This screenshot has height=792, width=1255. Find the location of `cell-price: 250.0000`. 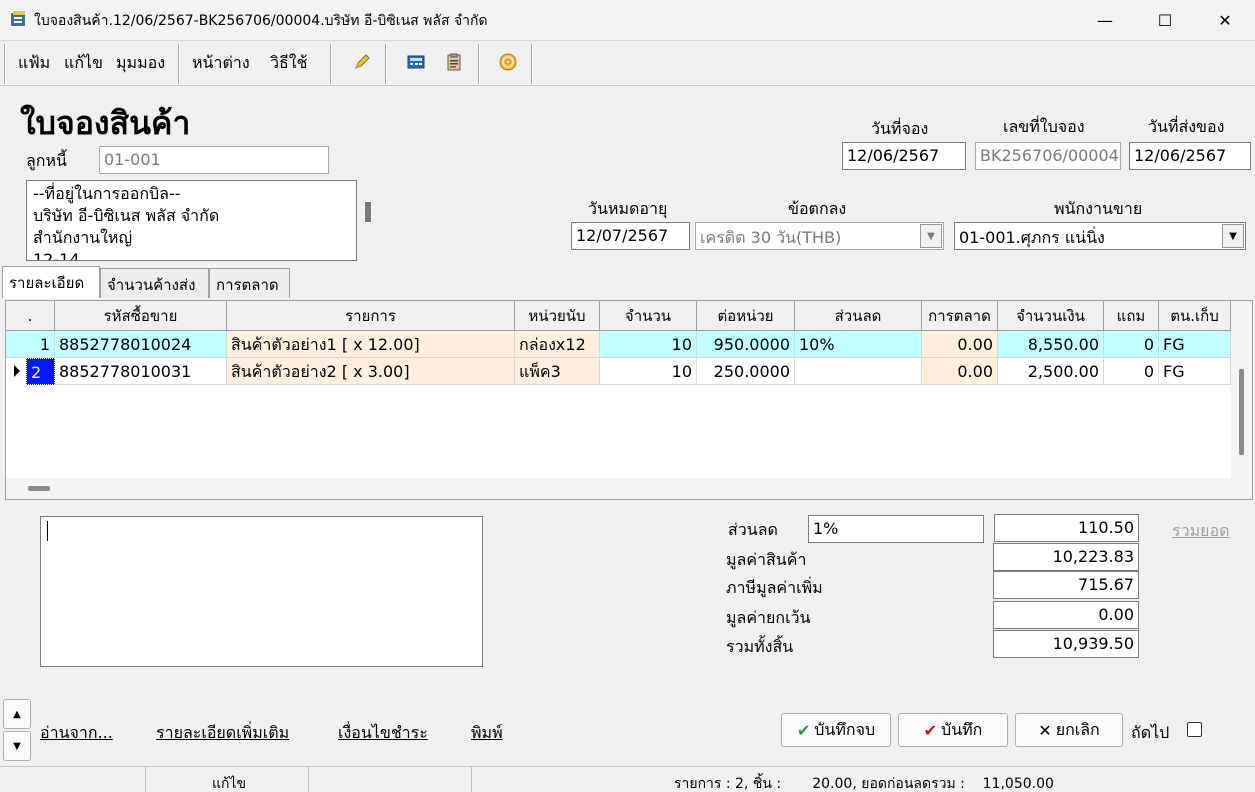

cell-price: 250.0000 is located at coordinates (746, 371).